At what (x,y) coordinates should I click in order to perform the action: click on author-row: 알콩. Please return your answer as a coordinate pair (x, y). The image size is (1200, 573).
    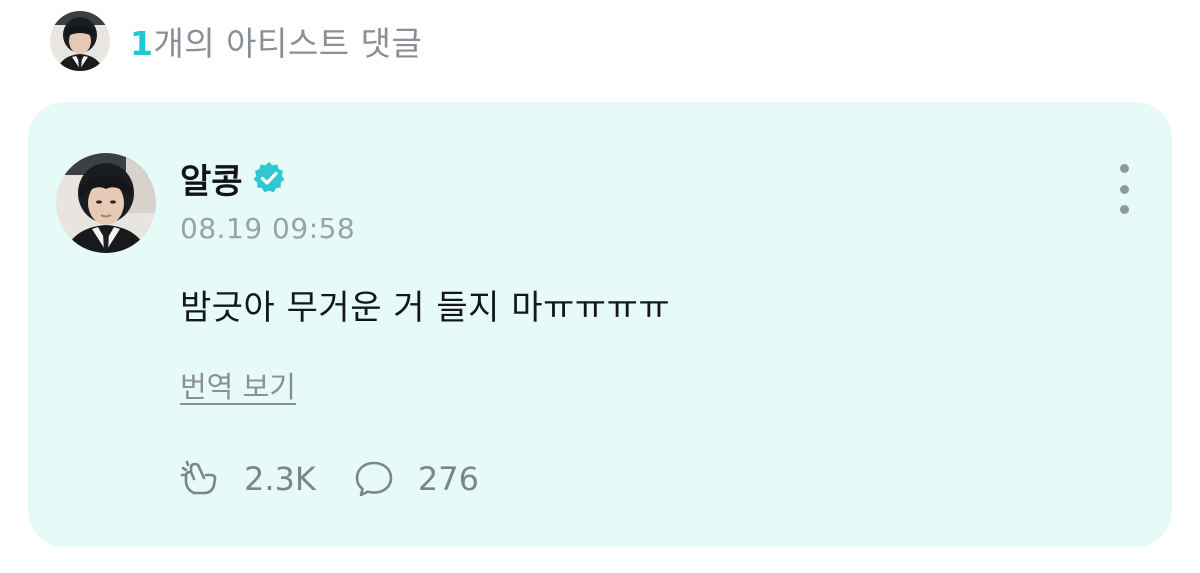
    Looking at the image, I should click on (233, 178).